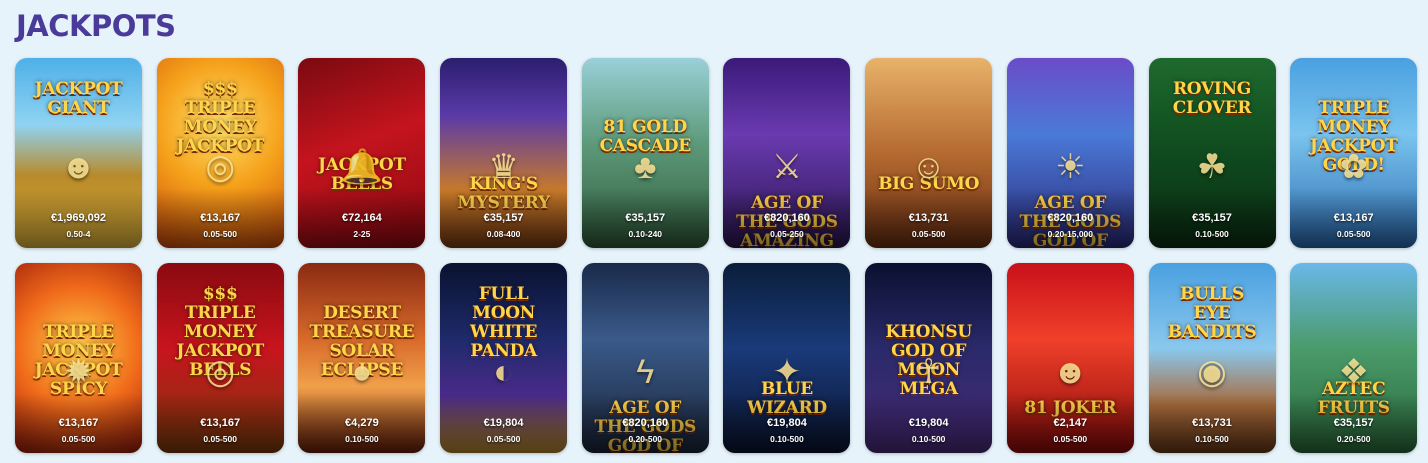 Image resolution: width=1428 pixels, height=463 pixels. What do you see at coordinates (1070, 234) in the screenshot?
I see `bet-range: 0.20-15,000` at bounding box center [1070, 234].